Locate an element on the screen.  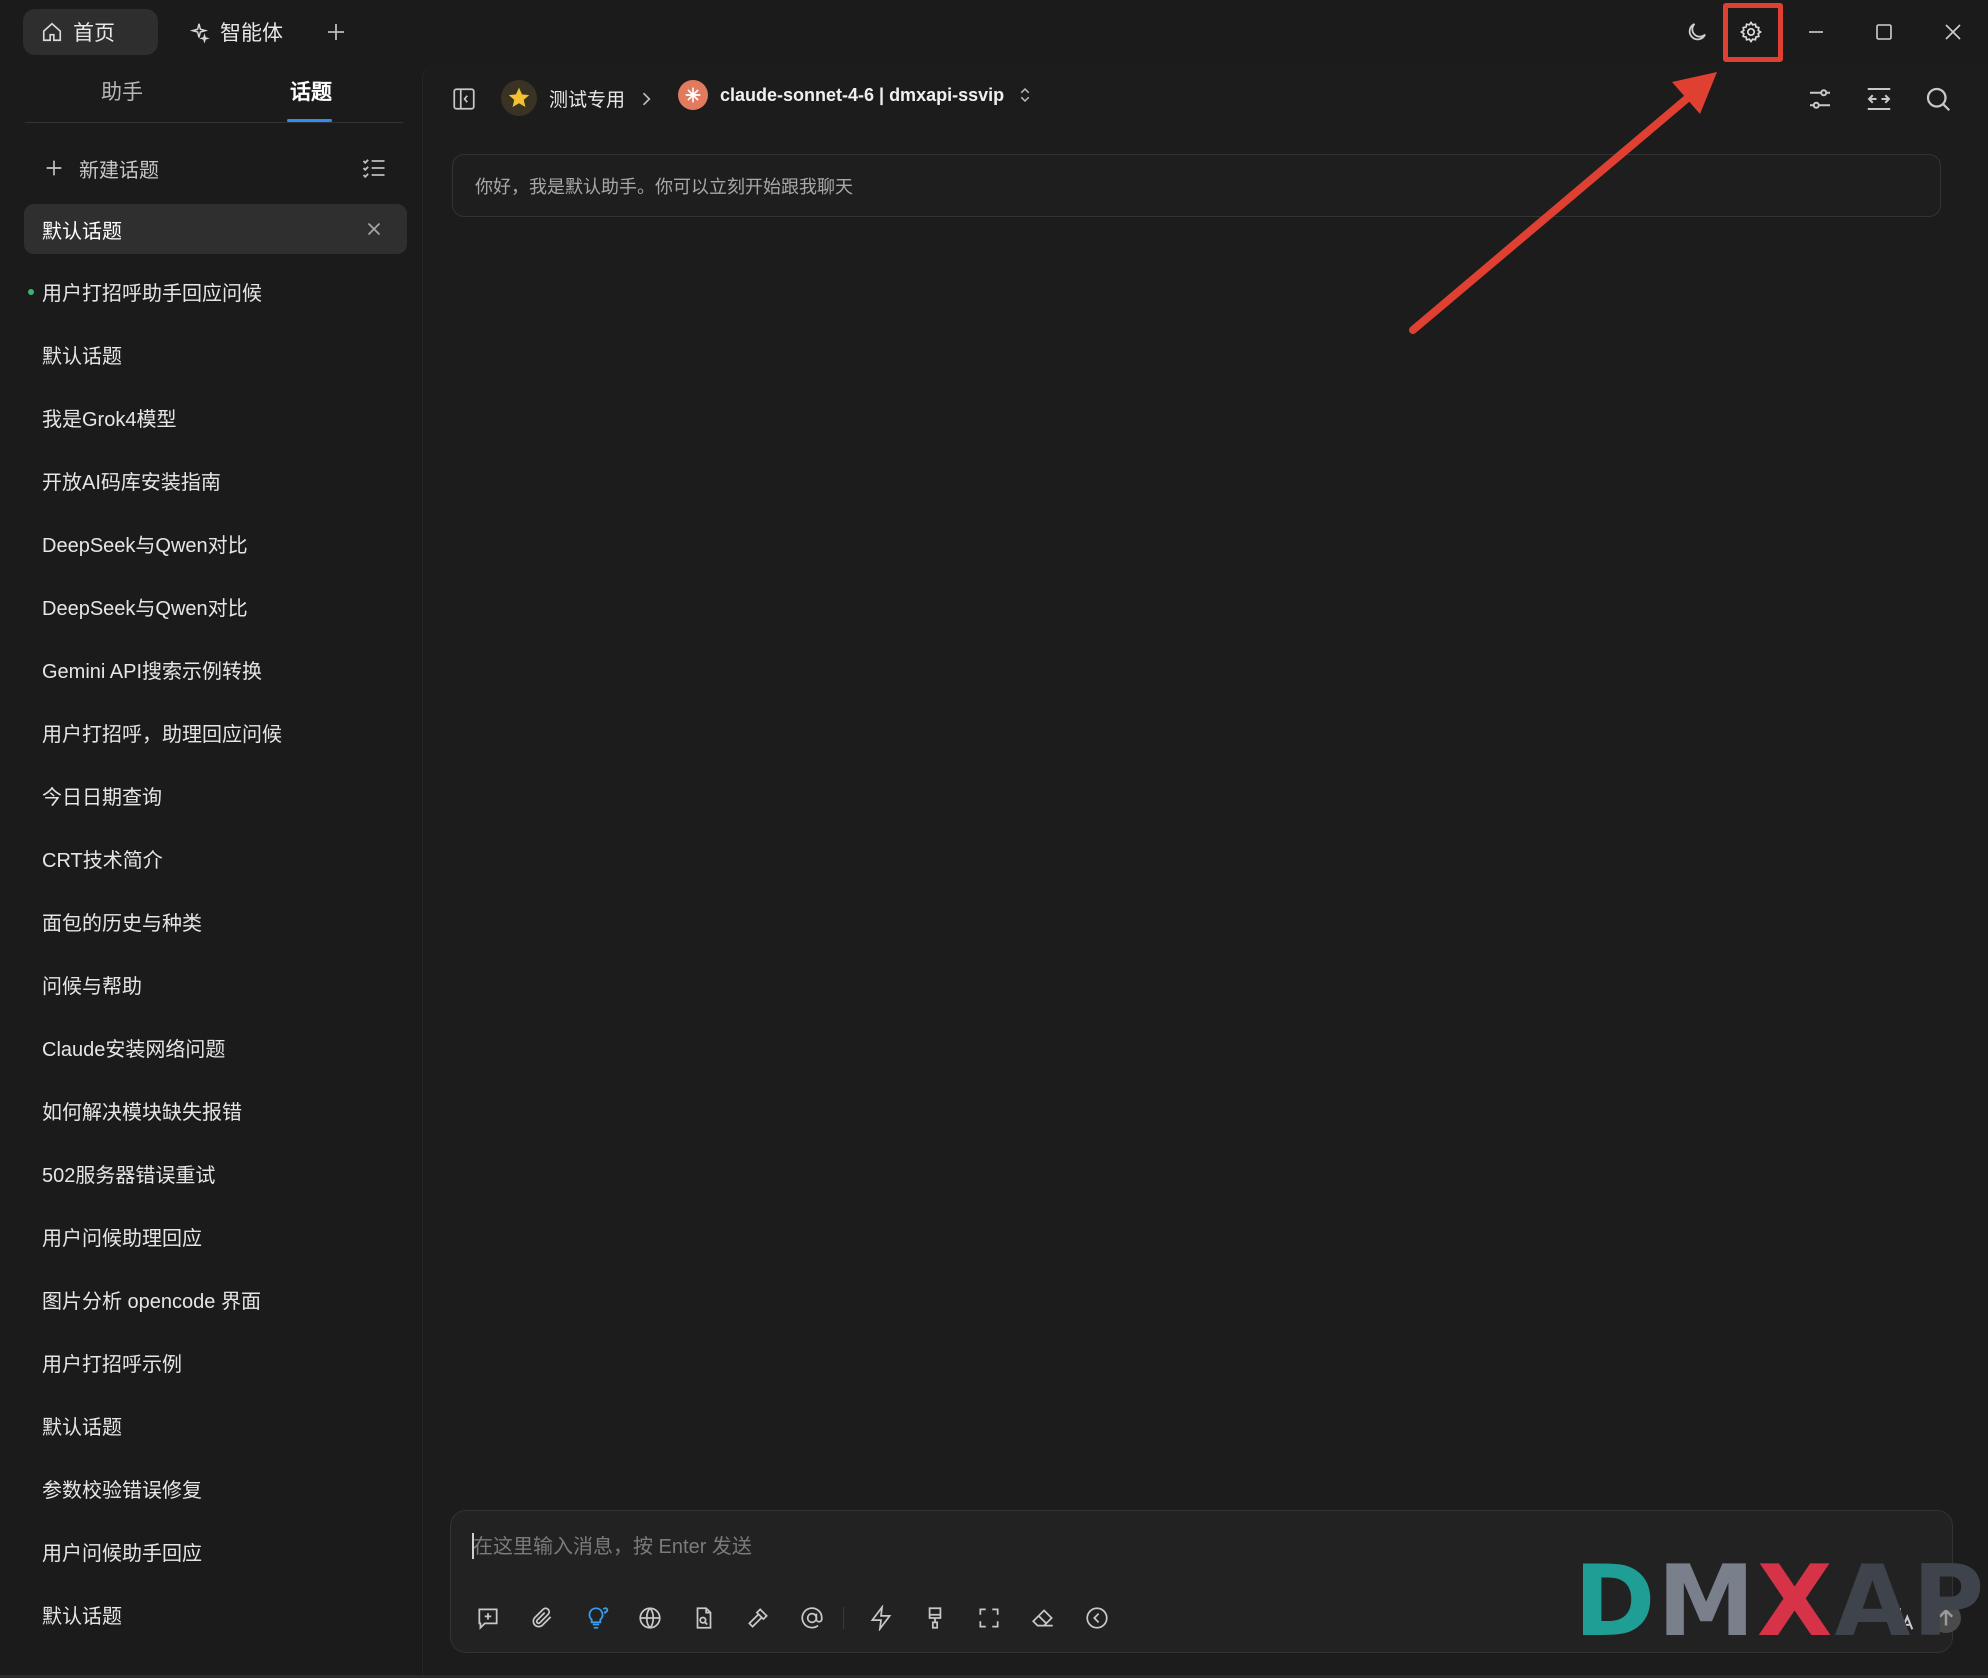
tab-agents: 智能体 is located at coordinates (237, 32).